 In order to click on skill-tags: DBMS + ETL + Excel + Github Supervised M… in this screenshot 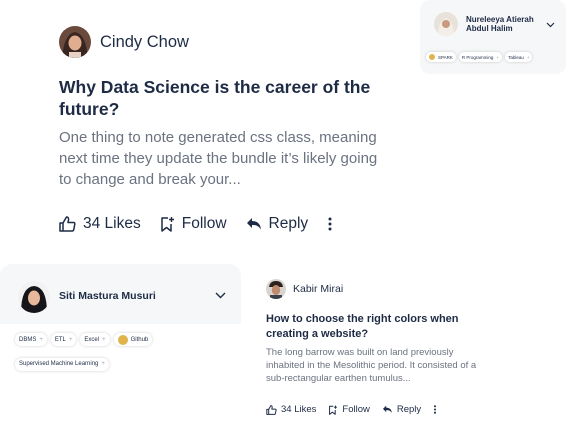, I will do `click(120, 350)`.